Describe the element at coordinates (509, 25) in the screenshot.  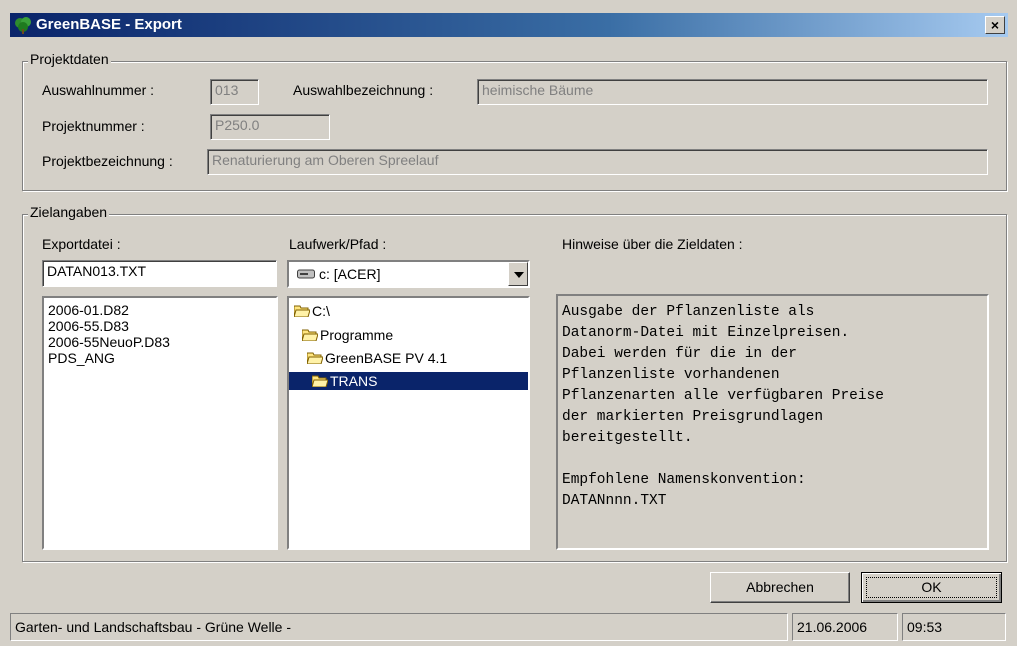
I see `title-bar: GreenBASE - Export ×` at that location.